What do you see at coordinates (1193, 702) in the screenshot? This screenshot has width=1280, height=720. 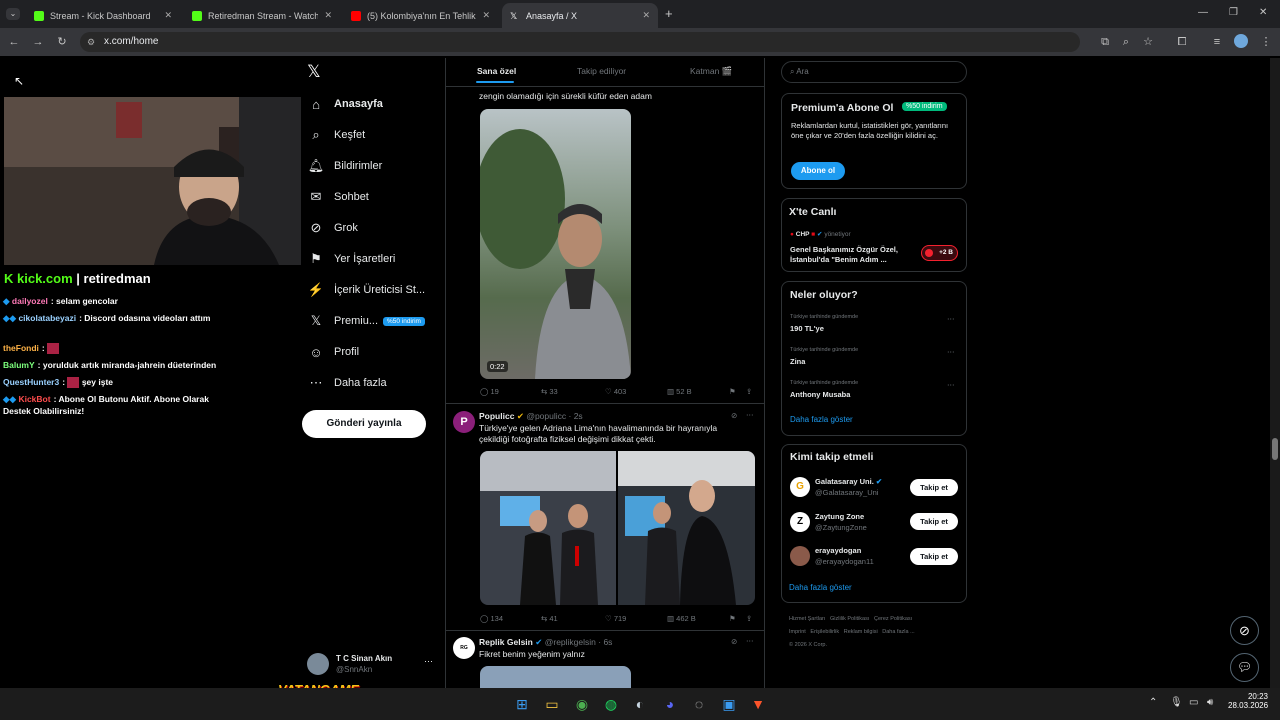 I see `network-icon: ▭` at bounding box center [1193, 702].